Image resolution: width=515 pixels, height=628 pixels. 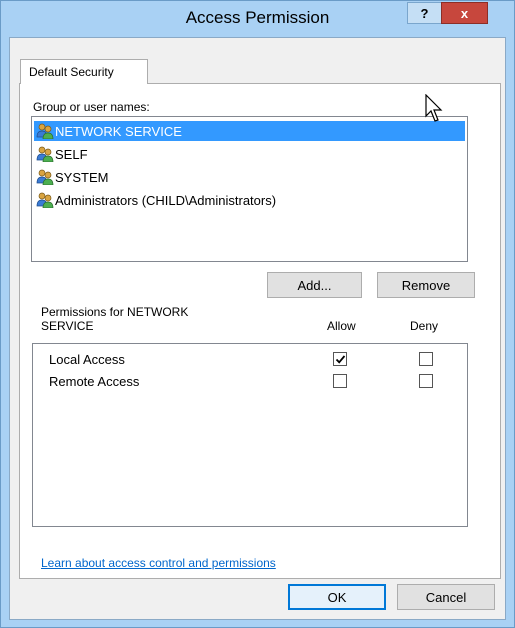 What do you see at coordinates (341, 326) in the screenshot?
I see `allow-column-header: Allow` at bounding box center [341, 326].